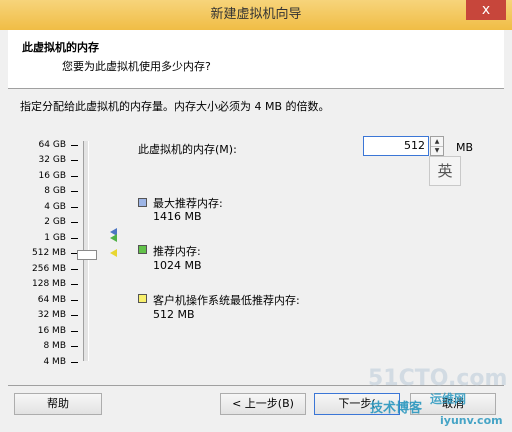  Describe the element at coordinates (142, 249) in the screenshot. I see `recommended-swatch-icon` at that location.